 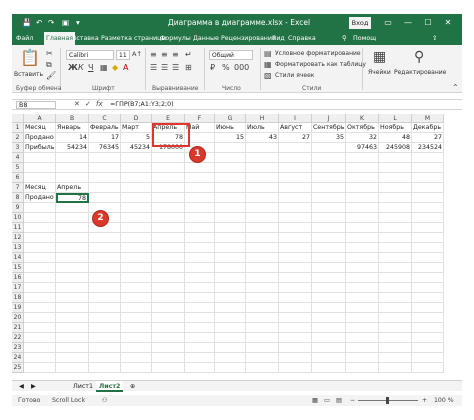 What do you see at coordinates (395, 158) in the screenshot?
I see `cell-l4` at bounding box center [395, 158].